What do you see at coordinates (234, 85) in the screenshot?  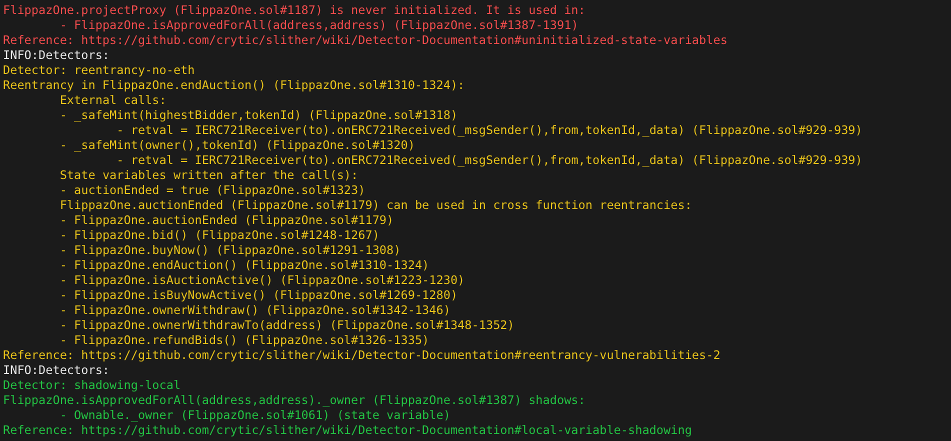 I see `terminal-line: Reentrancy in FlippazOne.endAuction() (FlippazOne.sol#1310-1324):` at bounding box center [234, 85].